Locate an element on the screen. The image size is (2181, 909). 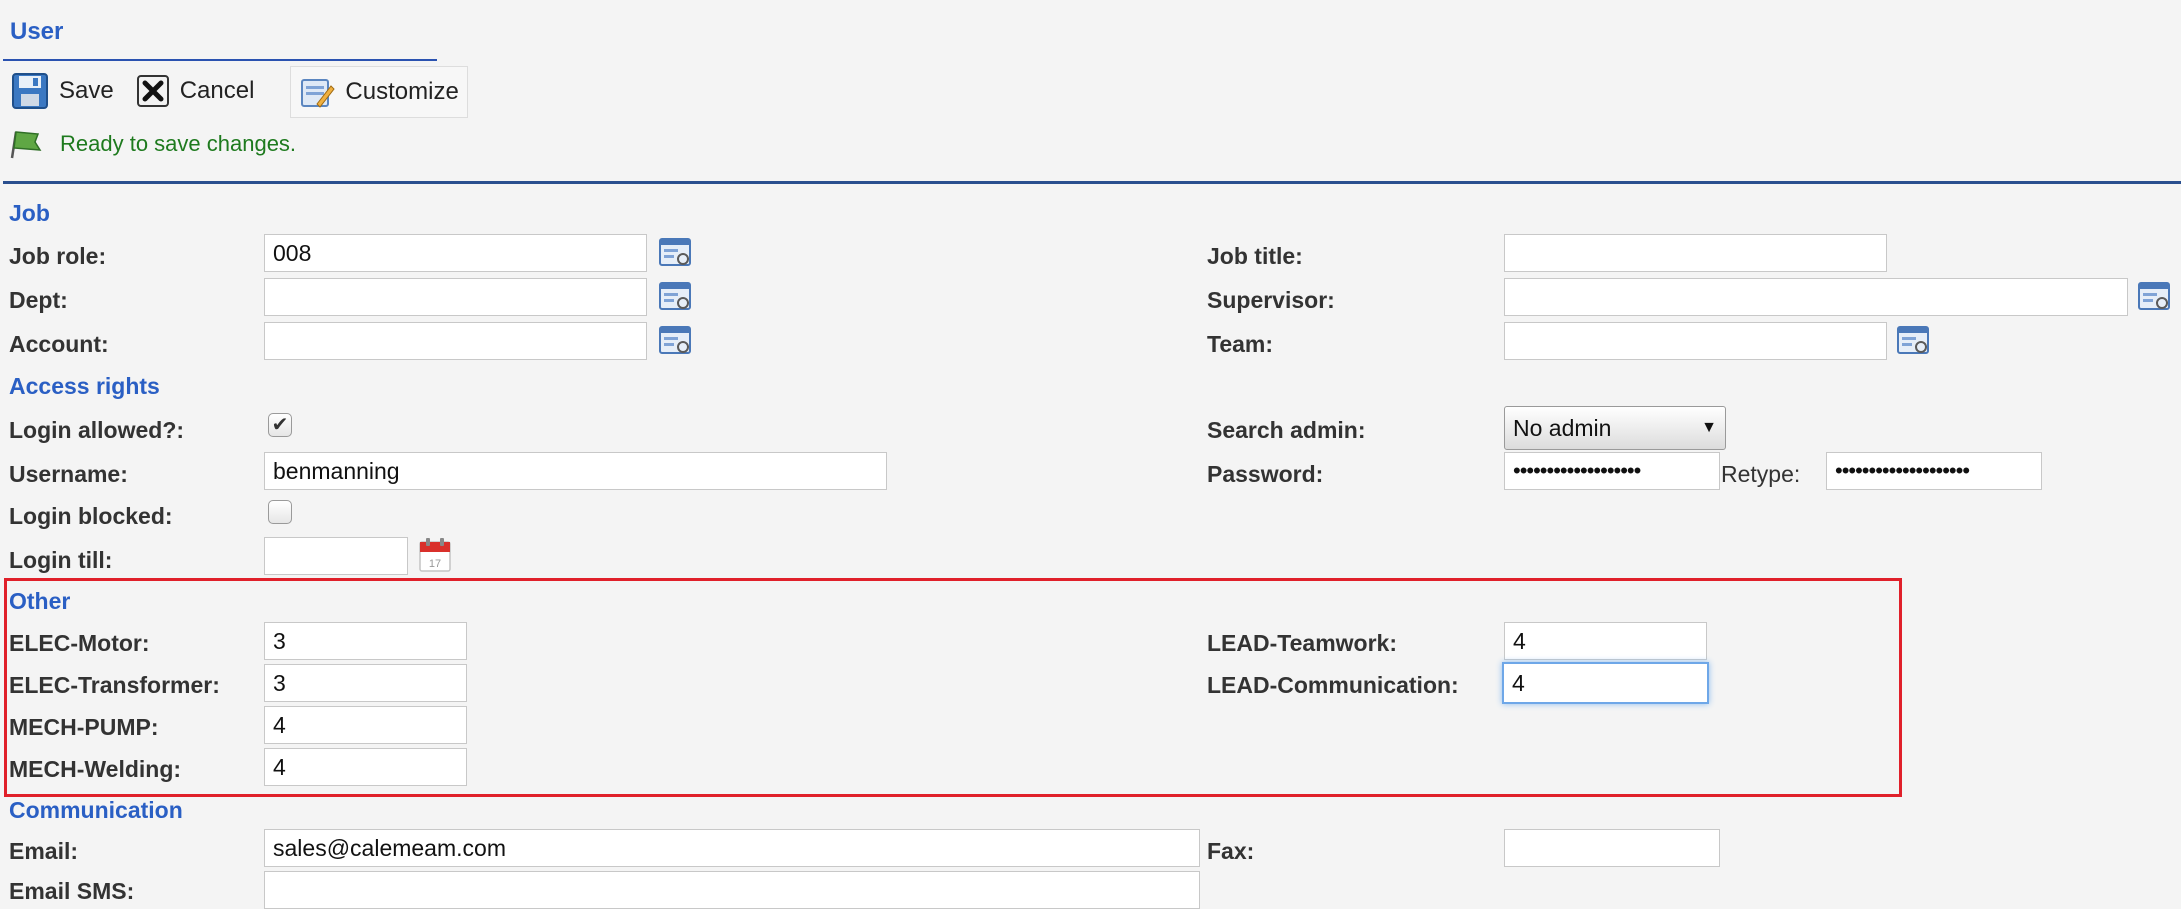
lead-communication-input is located at coordinates (1605, 683).